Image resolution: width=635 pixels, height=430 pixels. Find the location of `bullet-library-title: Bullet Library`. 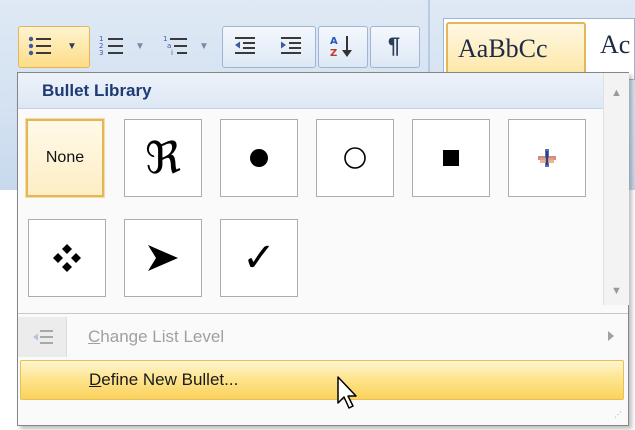

bullet-library-title: Bullet Library is located at coordinates (97, 90).